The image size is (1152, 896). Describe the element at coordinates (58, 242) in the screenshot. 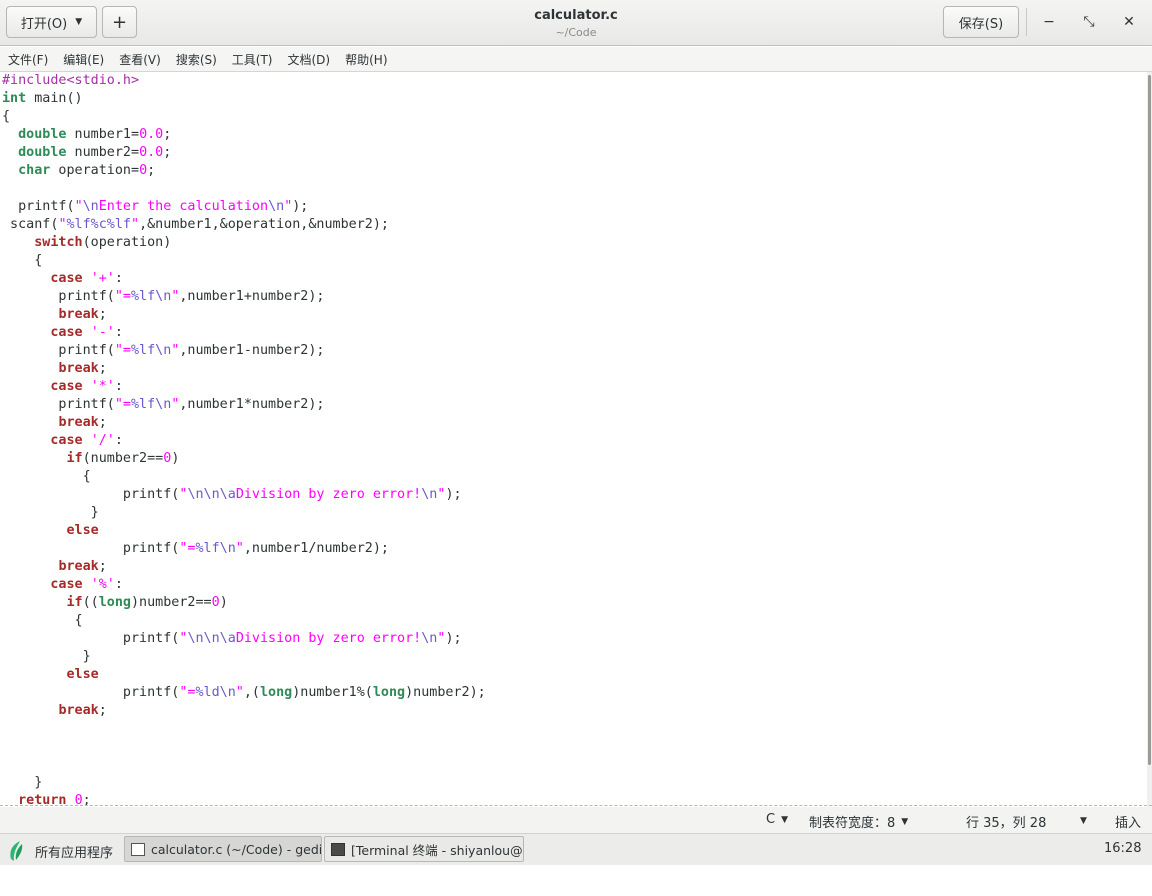

I see `code-token: switch` at that location.